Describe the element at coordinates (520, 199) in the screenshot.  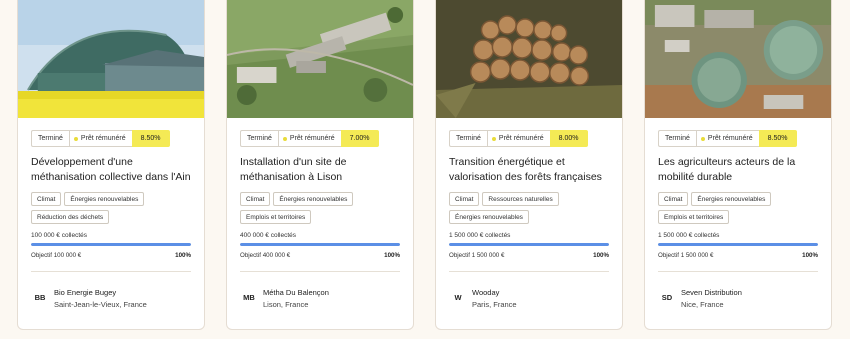
I see `tag: Ressources naturelles` at that location.